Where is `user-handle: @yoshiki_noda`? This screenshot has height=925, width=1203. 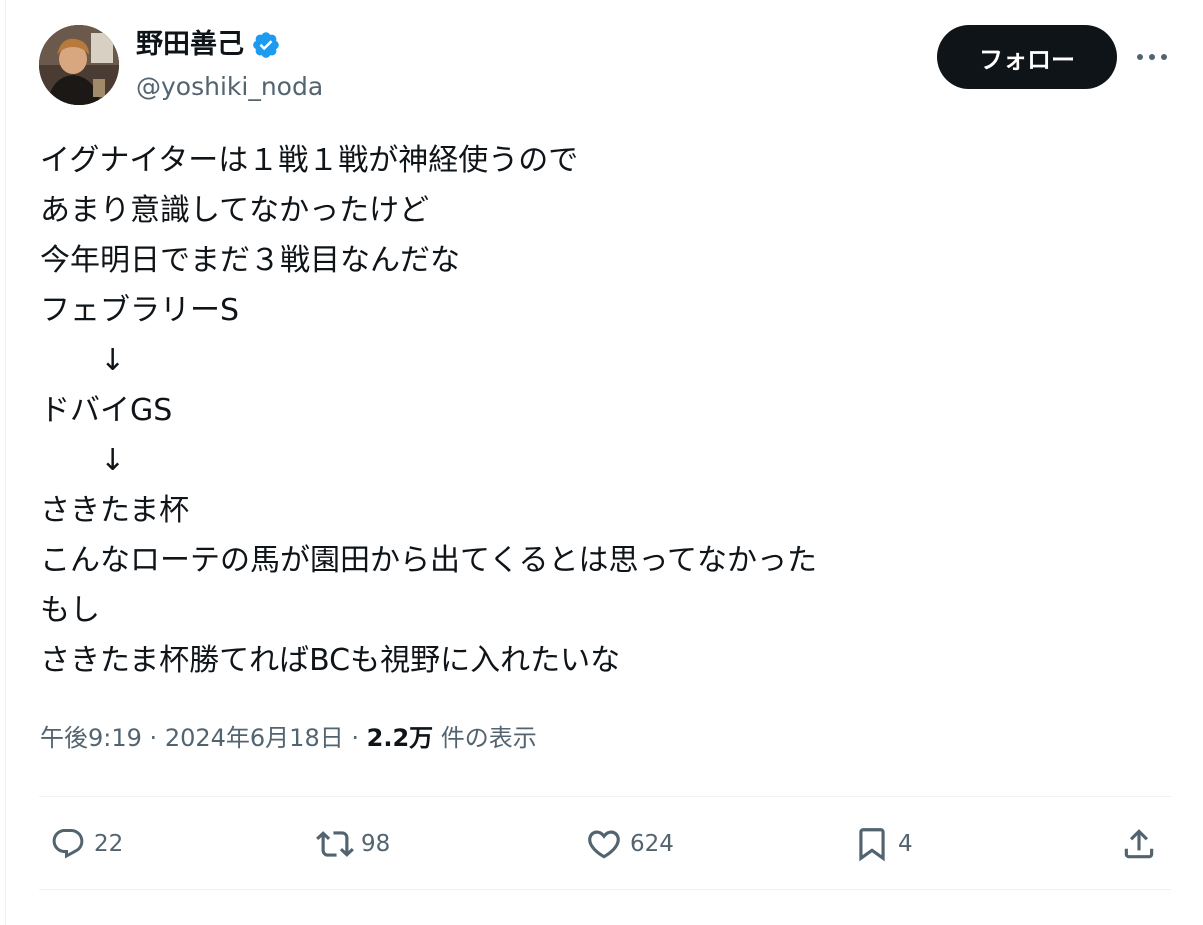 user-handle: @yoshiki_noda is located at coordinates (229, 87).